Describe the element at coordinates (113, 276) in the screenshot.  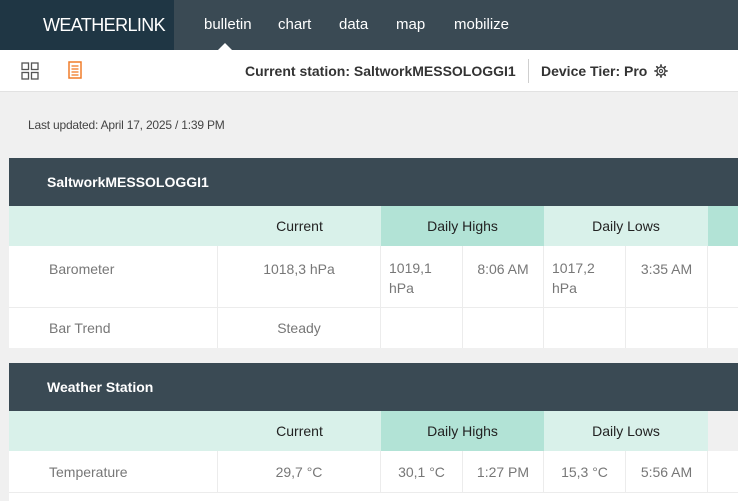
I see `row-label: Barometer` at that location.